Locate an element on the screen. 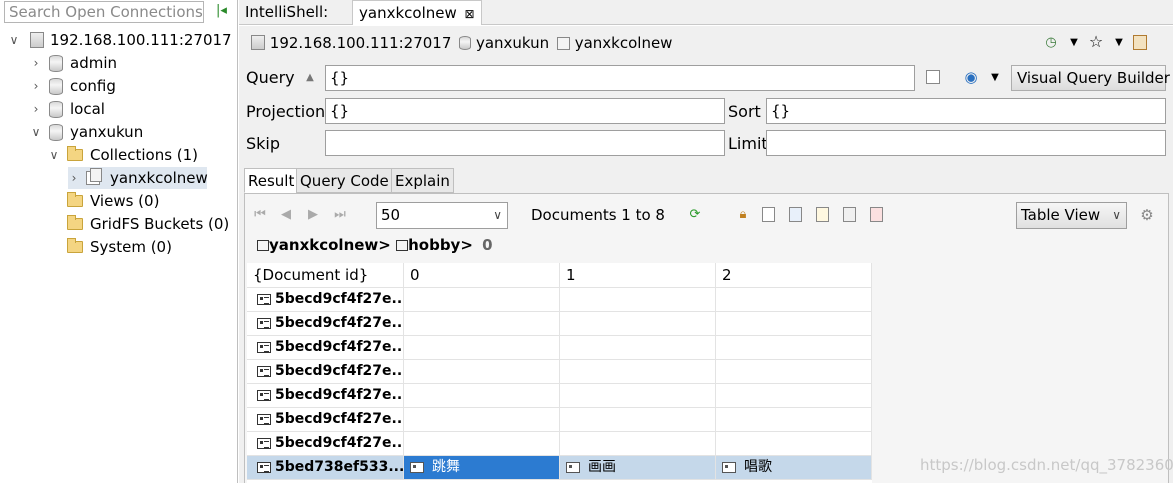 This screenshot has width=1173, height=483. run-icon: ◉ is located at coordinates (971, 77).